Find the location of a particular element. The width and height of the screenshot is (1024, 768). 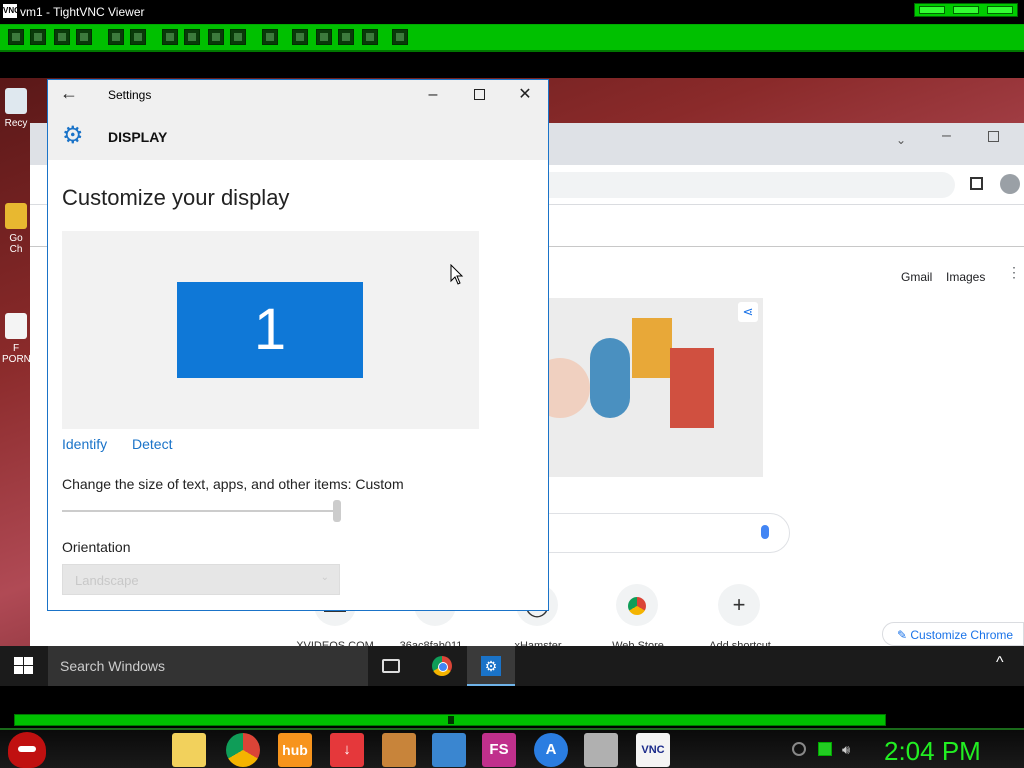

ctrl-esc-icon is located at coordinates (192, 37).